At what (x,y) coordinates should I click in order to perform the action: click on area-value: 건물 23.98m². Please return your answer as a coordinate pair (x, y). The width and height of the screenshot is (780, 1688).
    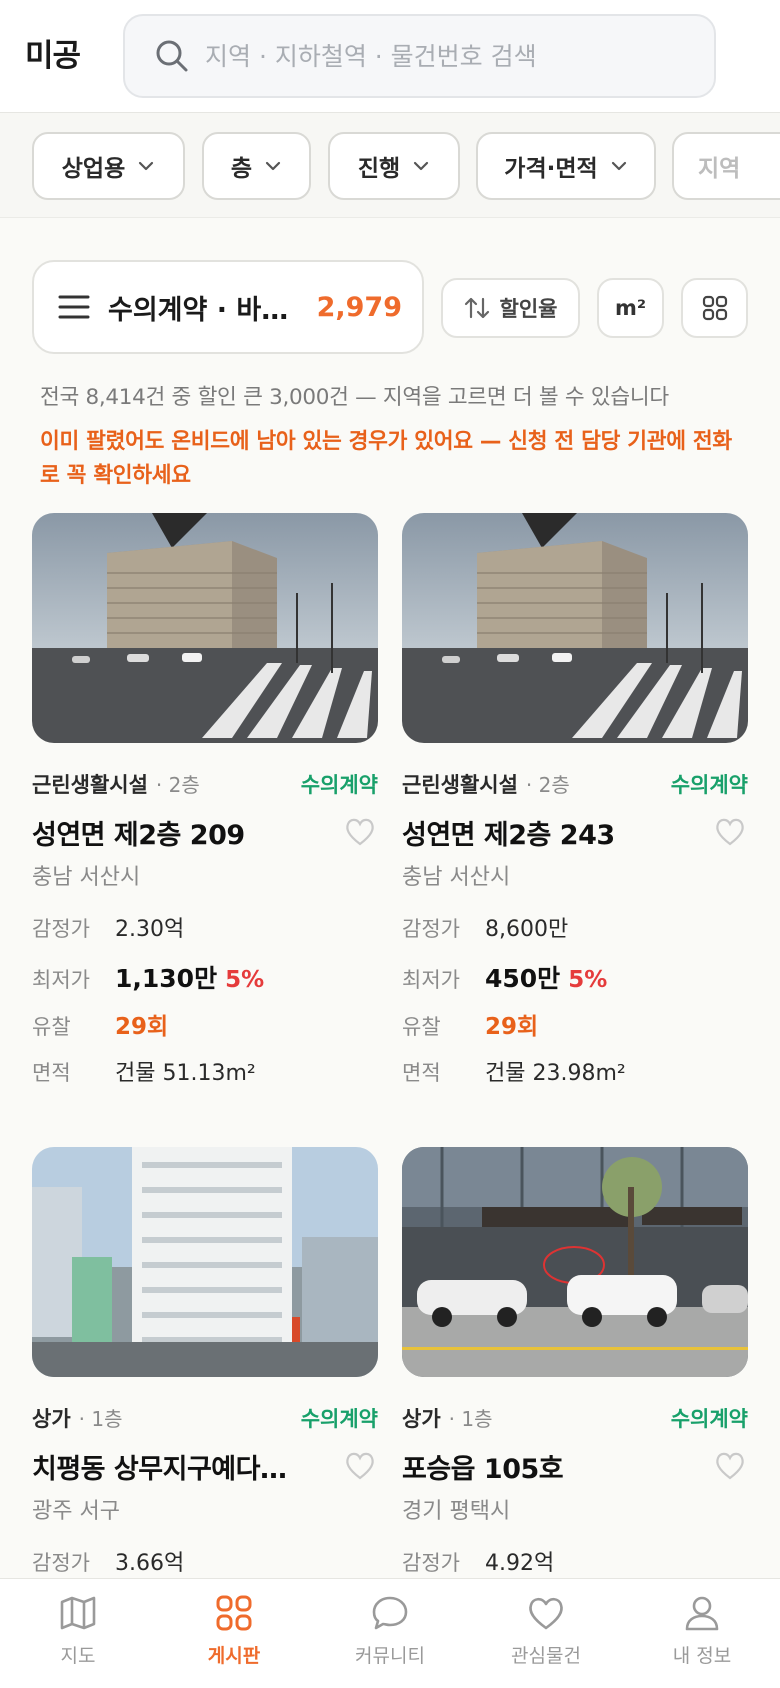
    Looking at the image, I should click on (555, 1073).